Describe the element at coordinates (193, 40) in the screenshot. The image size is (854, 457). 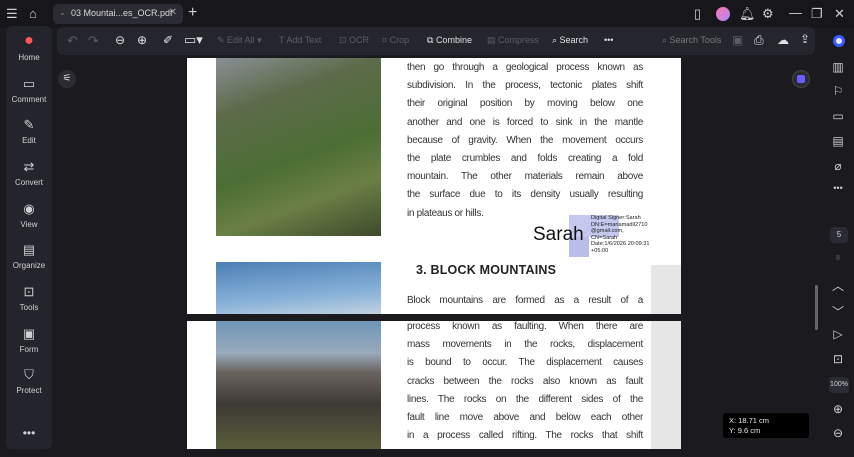
I see `rectangle-icon: ▭▾` at that location.